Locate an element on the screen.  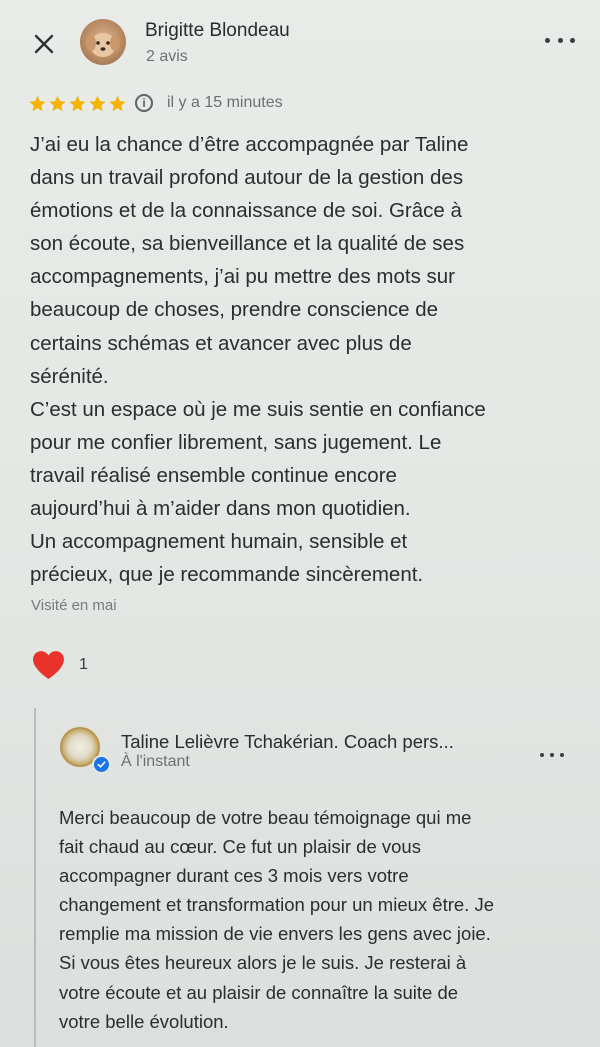
heart-icon is located at coordinates (48, 665).